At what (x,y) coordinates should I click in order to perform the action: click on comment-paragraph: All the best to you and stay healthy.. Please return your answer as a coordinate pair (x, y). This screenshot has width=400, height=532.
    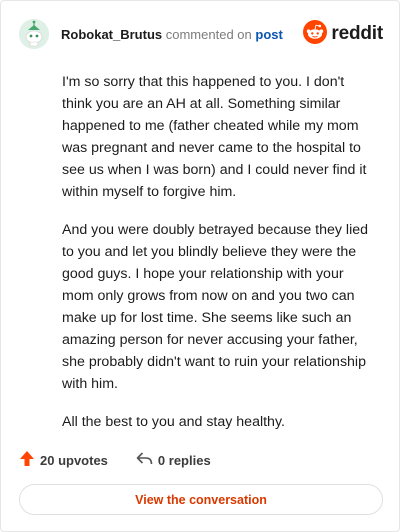
    Looking at the image, I should click on (173, 422).